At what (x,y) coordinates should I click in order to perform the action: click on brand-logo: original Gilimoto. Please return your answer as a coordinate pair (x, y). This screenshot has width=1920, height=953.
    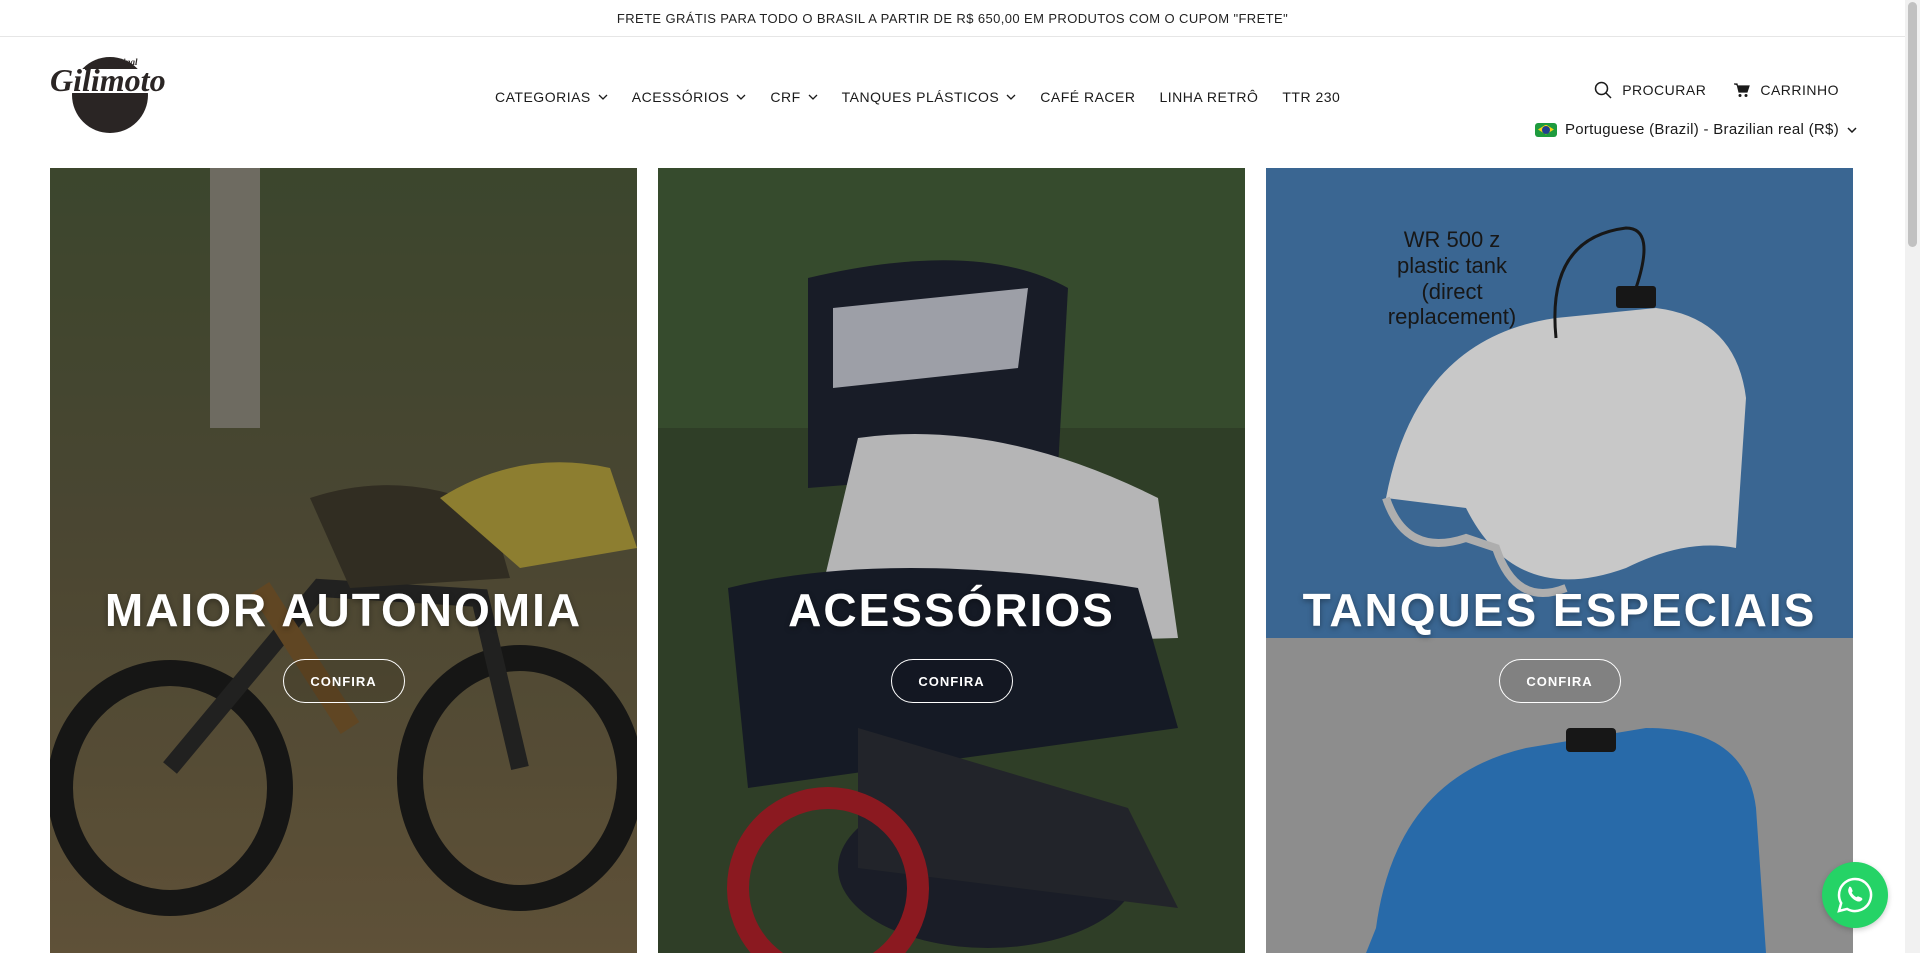
    Looking at the image, I should click on (110, 93).